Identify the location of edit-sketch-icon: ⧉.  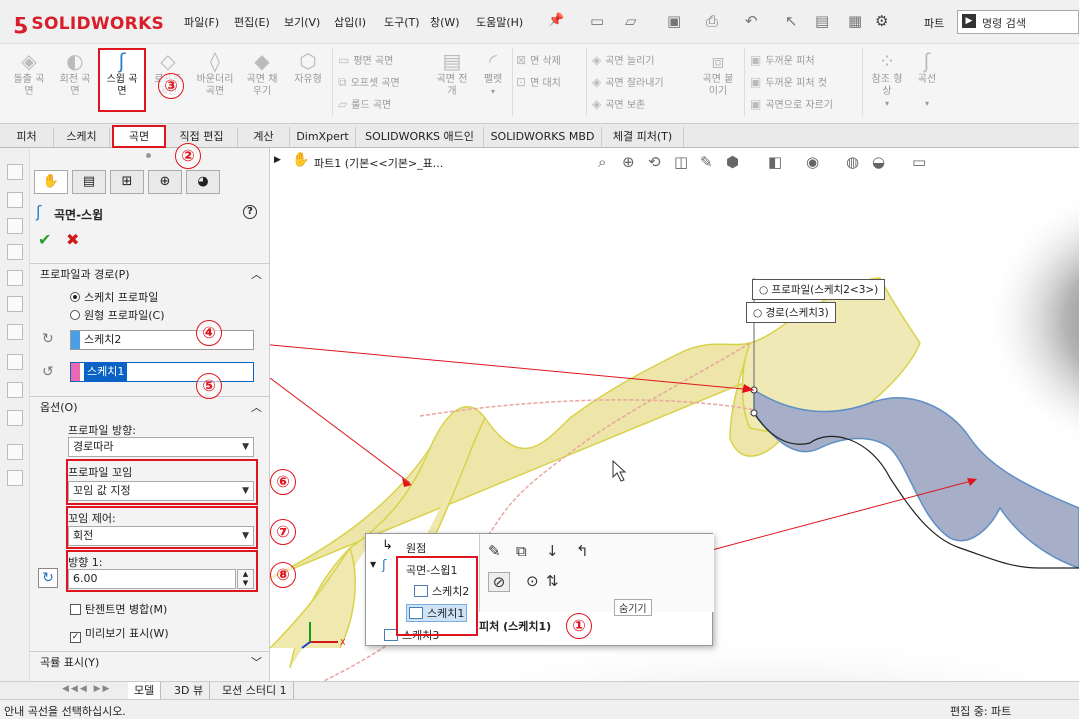
(521, 551).